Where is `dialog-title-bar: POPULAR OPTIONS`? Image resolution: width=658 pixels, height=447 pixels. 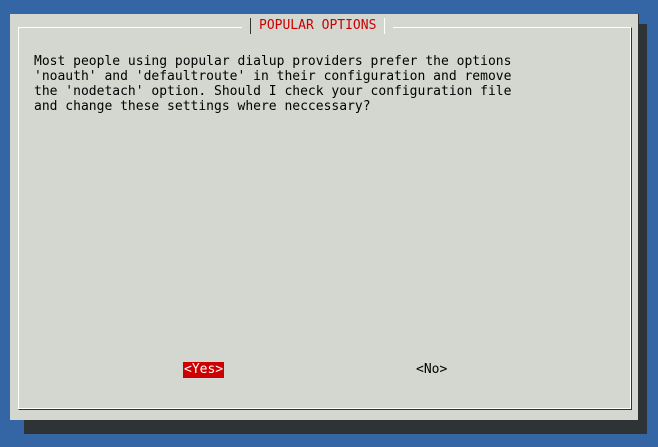
dialog-title-bar: POPULAR OPTIONS is located at coordinates (318, 26).